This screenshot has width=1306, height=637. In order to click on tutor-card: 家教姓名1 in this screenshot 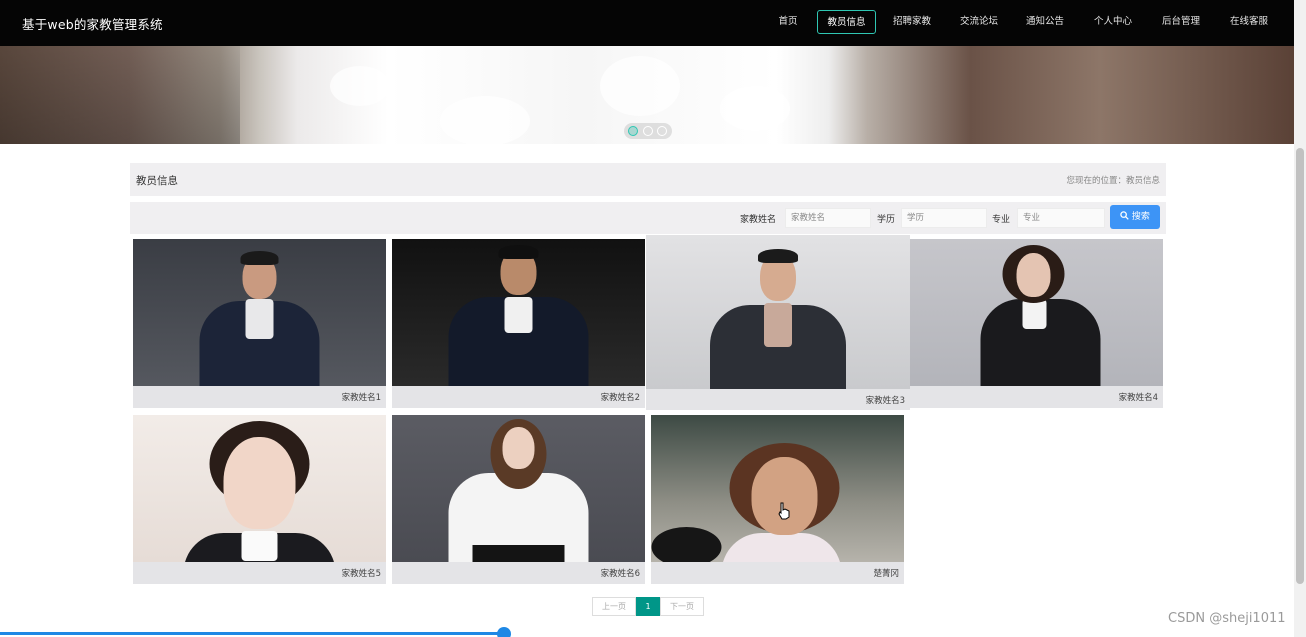, I will do `click(259, 323)`.